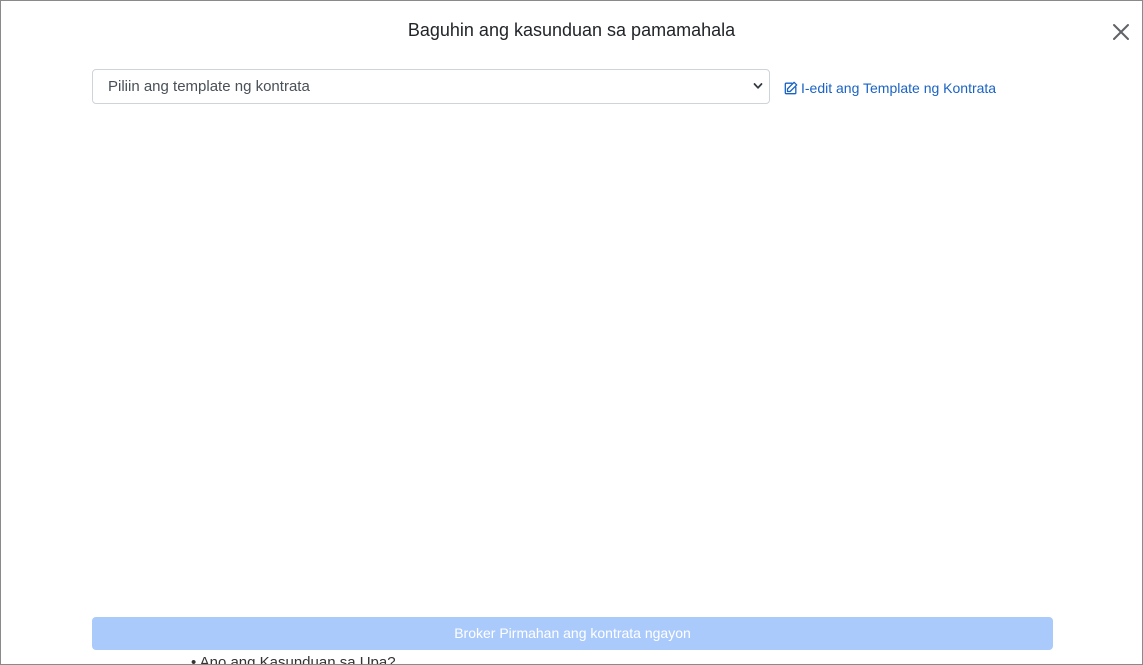 The width and height of the screenshot is (1143, 665). Describe the element at coordinates (431, 86) in the screenshot. I see `contract-template-select: Piliin ang template ng kontrata` at that location.